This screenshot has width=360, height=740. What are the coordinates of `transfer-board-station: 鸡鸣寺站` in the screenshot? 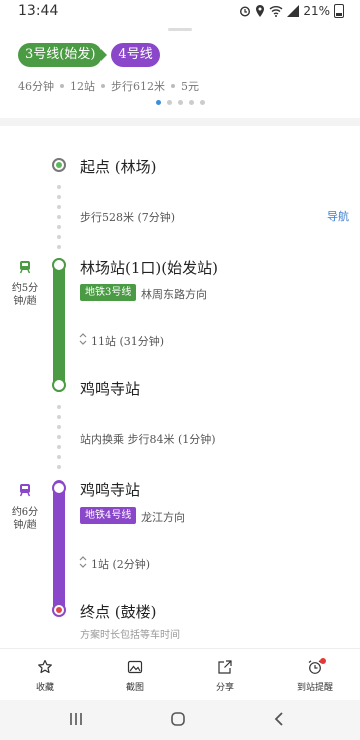 It's located at (110, 490).